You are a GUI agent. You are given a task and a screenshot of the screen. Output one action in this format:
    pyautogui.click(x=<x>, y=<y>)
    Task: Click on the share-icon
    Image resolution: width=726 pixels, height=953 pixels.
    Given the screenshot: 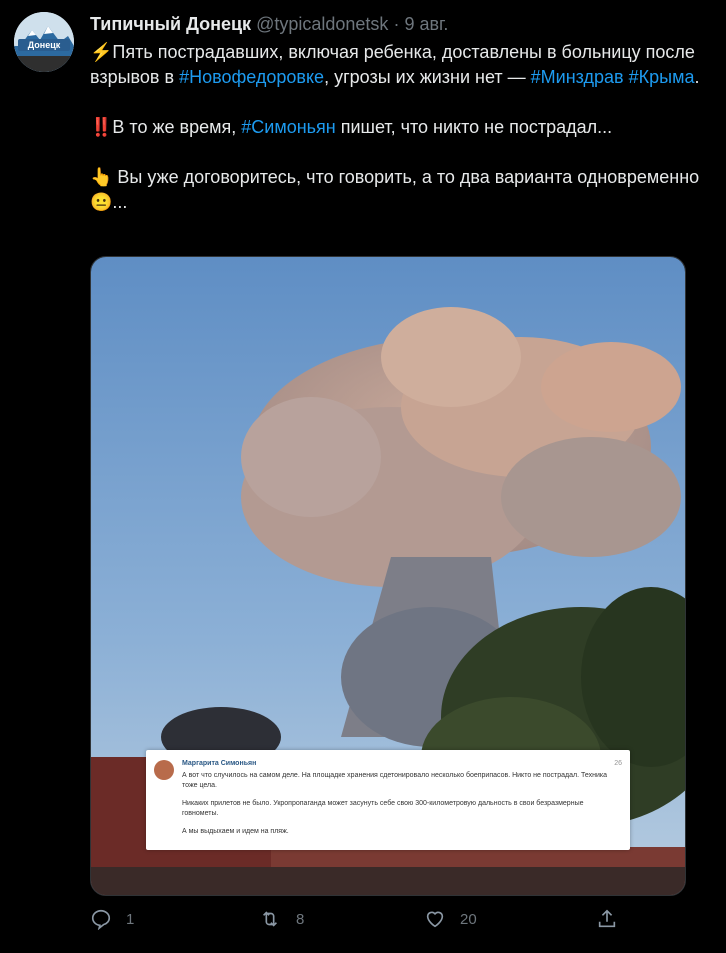 What is the action you would take?
    pyautogui.click(x=607, y=918)
    